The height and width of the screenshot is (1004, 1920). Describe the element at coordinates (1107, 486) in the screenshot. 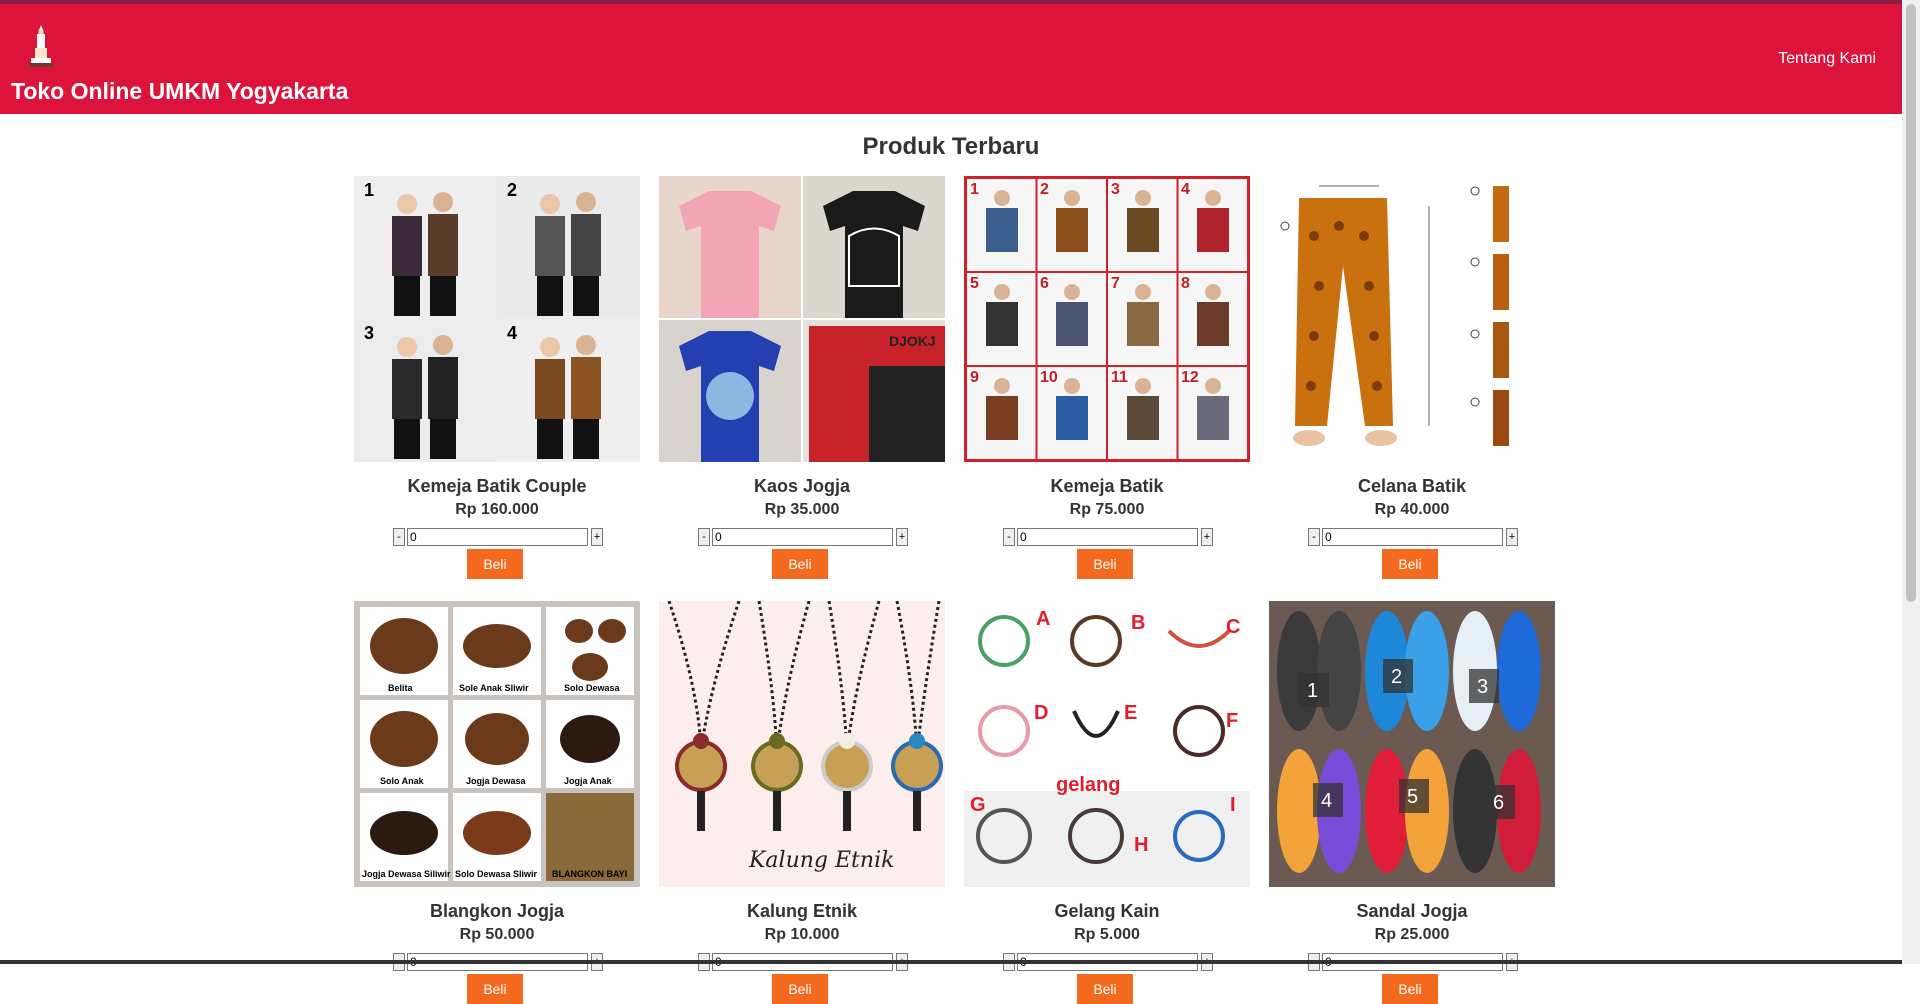

I see `product-name: Kemeja Batik` at that location.